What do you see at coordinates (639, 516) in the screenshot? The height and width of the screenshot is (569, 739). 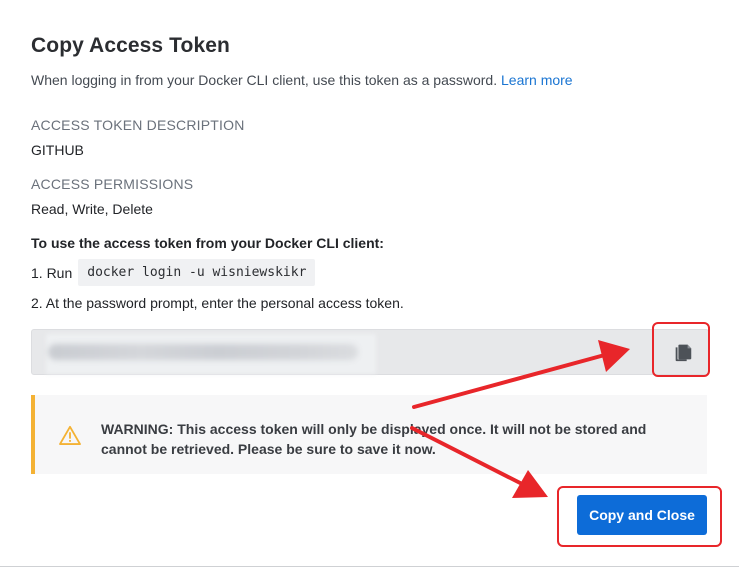 I see `copy-close-annotation` at bounding box center [639, 516].